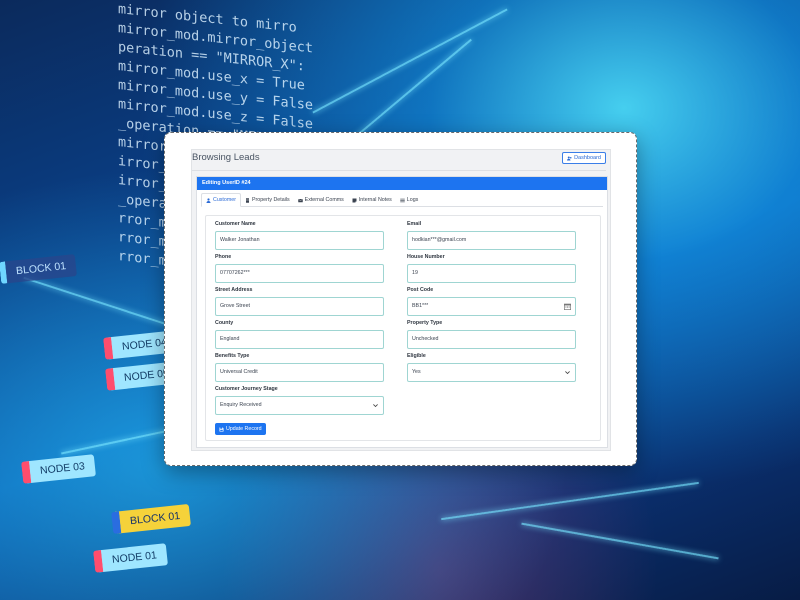  What do you see at coordinates (300, 200) in the screenshot?
I see `envelope-icon` at bounding box center [300, 200].